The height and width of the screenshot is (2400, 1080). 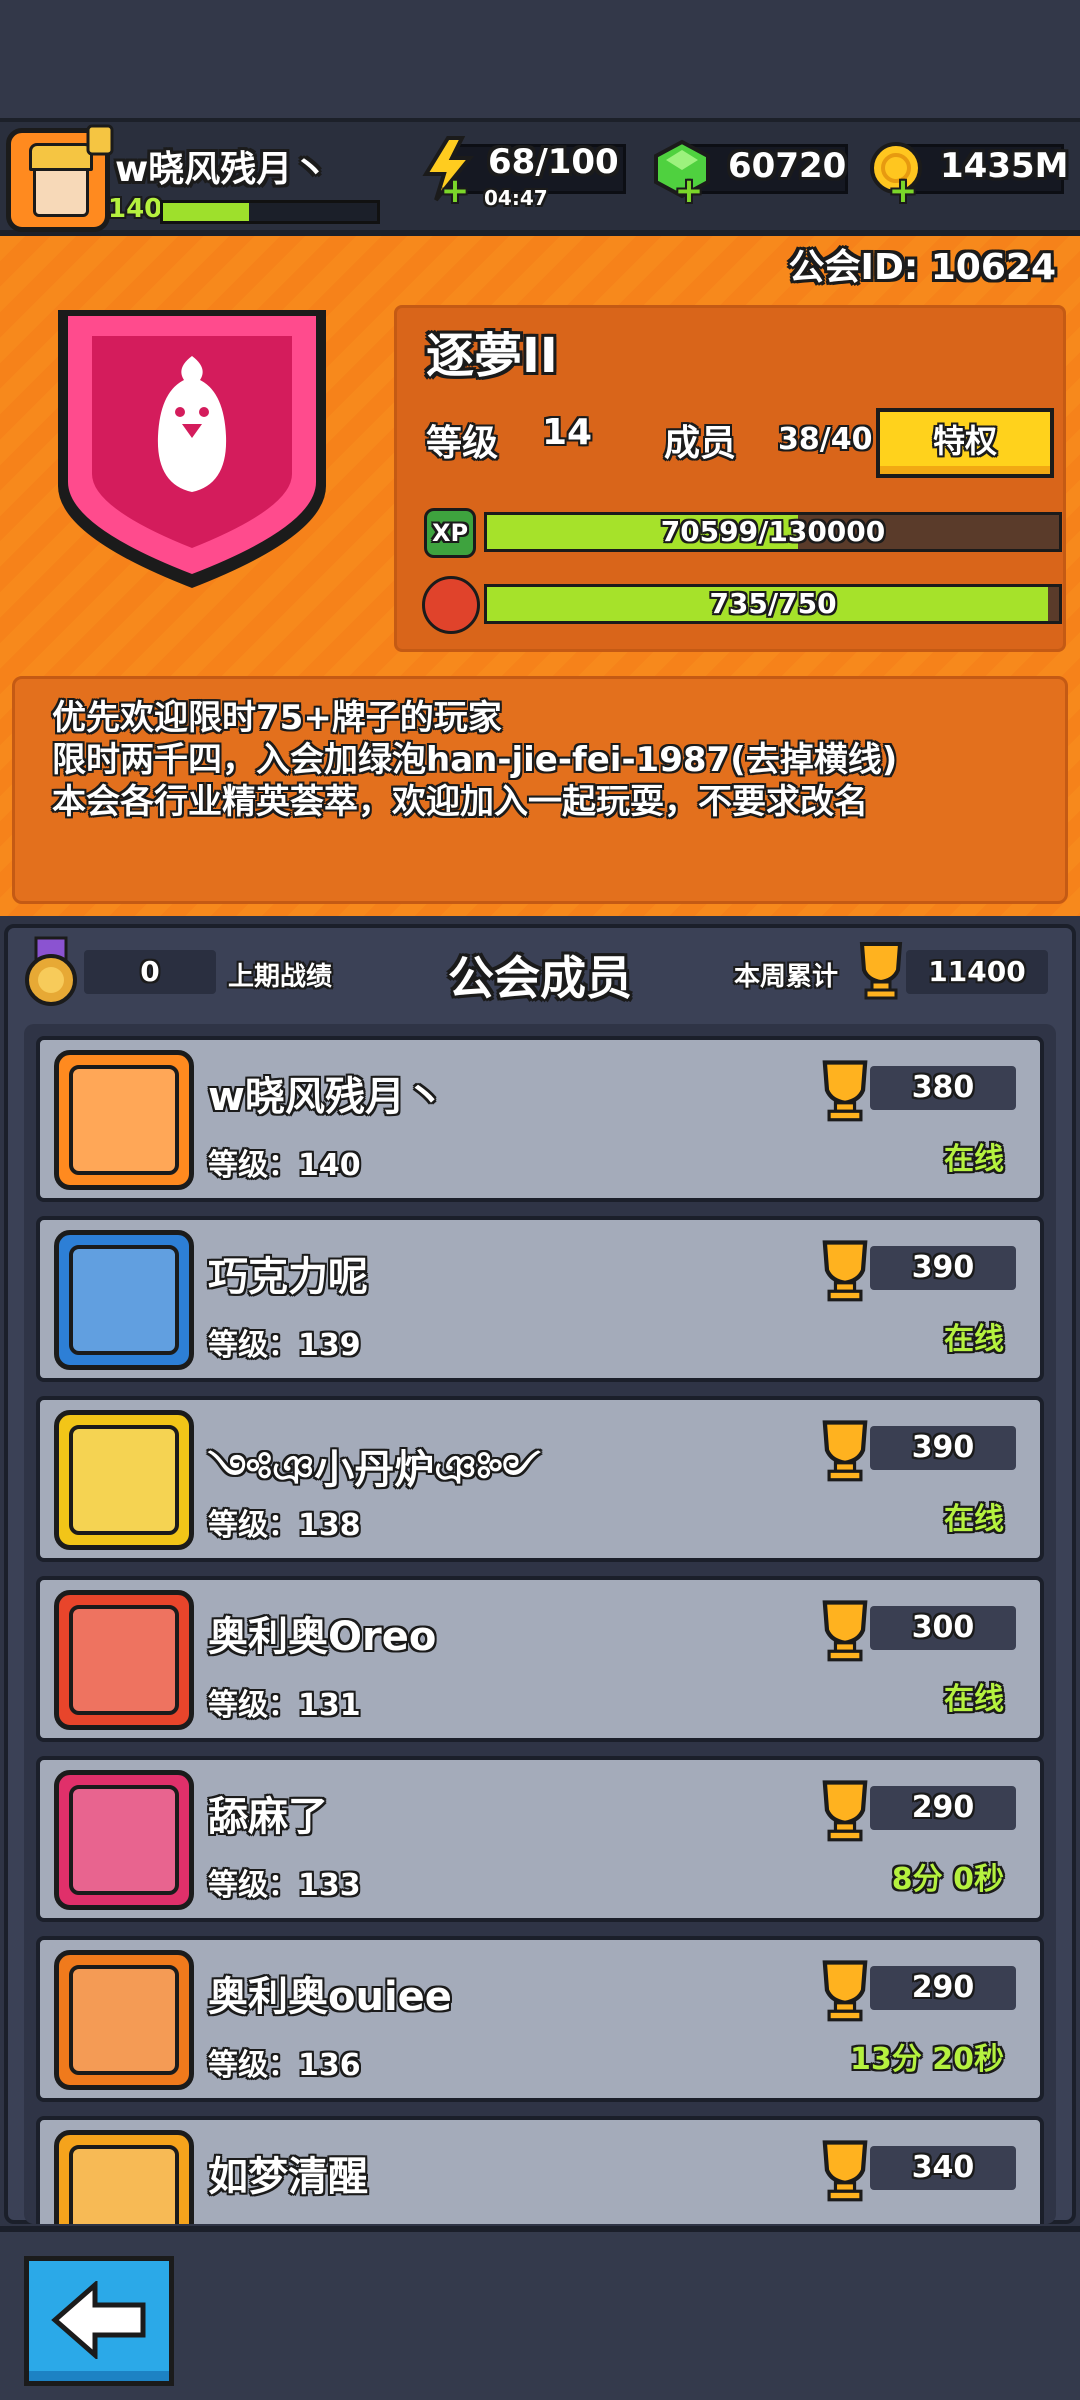 I want to click on last-record-value: 0, so click(x=150, y=972).